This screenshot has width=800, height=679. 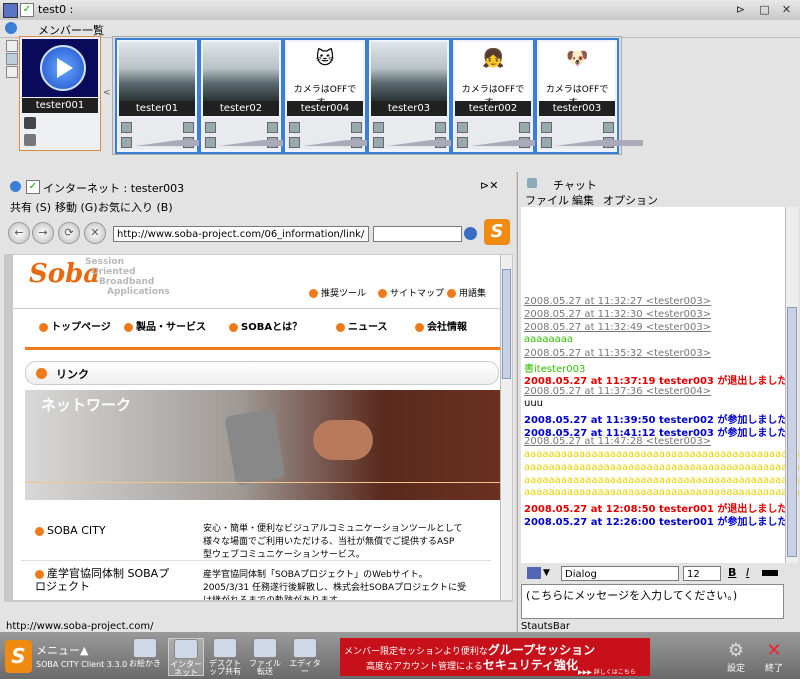 I want to click on forward-icon: →, so click(x=43, y=233).